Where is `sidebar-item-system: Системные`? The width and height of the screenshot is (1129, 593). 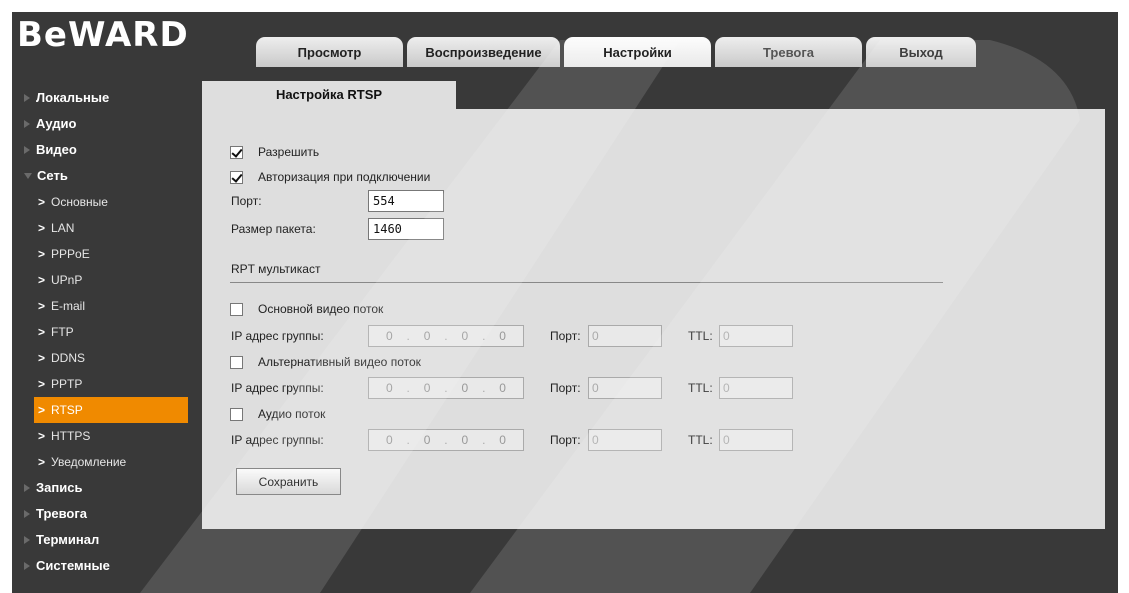
sidebar-item-system: Системные is located at coordinates (101, 566).